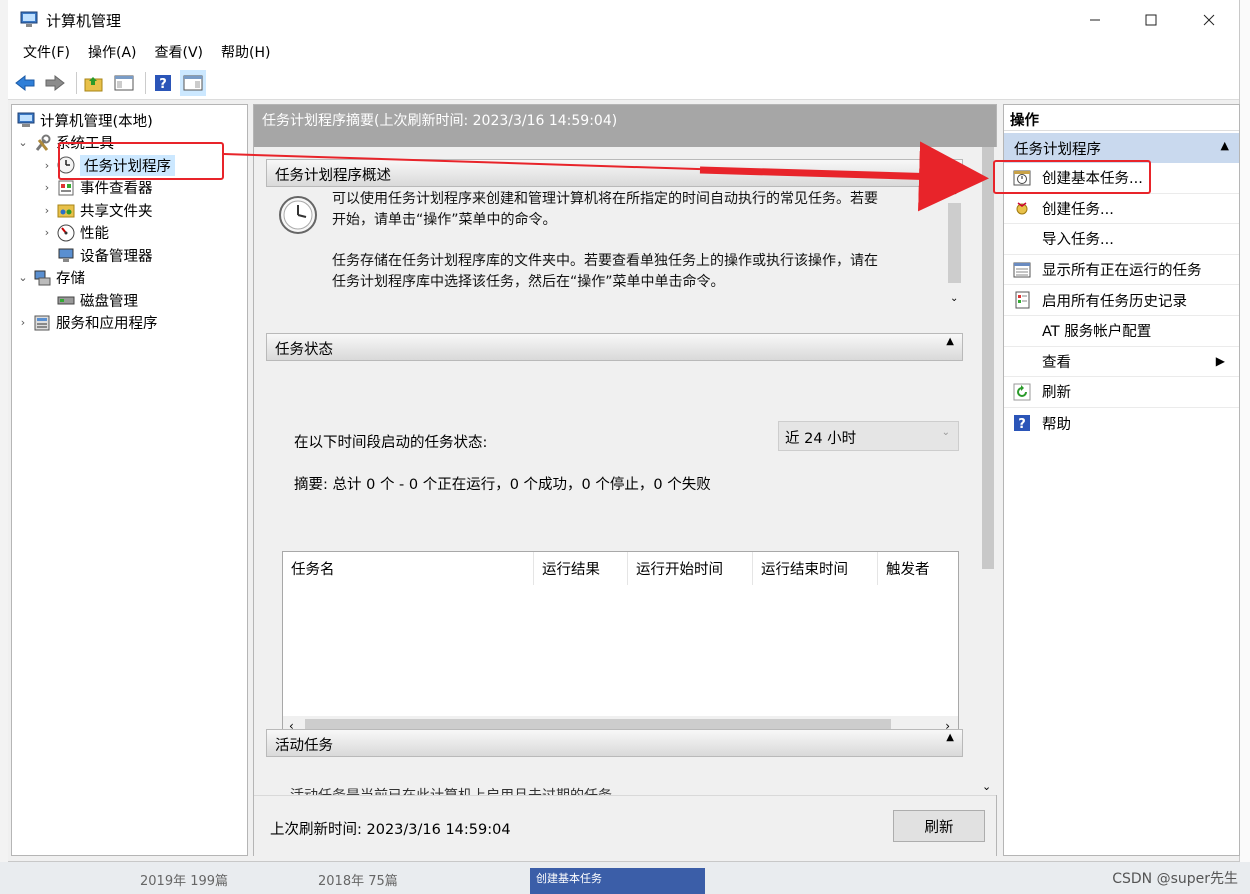 The image size is (1250, 894). Describe the element at coordinates (46, 53) in the screenshot. I see `menu-file: 文件(F)` at that location.